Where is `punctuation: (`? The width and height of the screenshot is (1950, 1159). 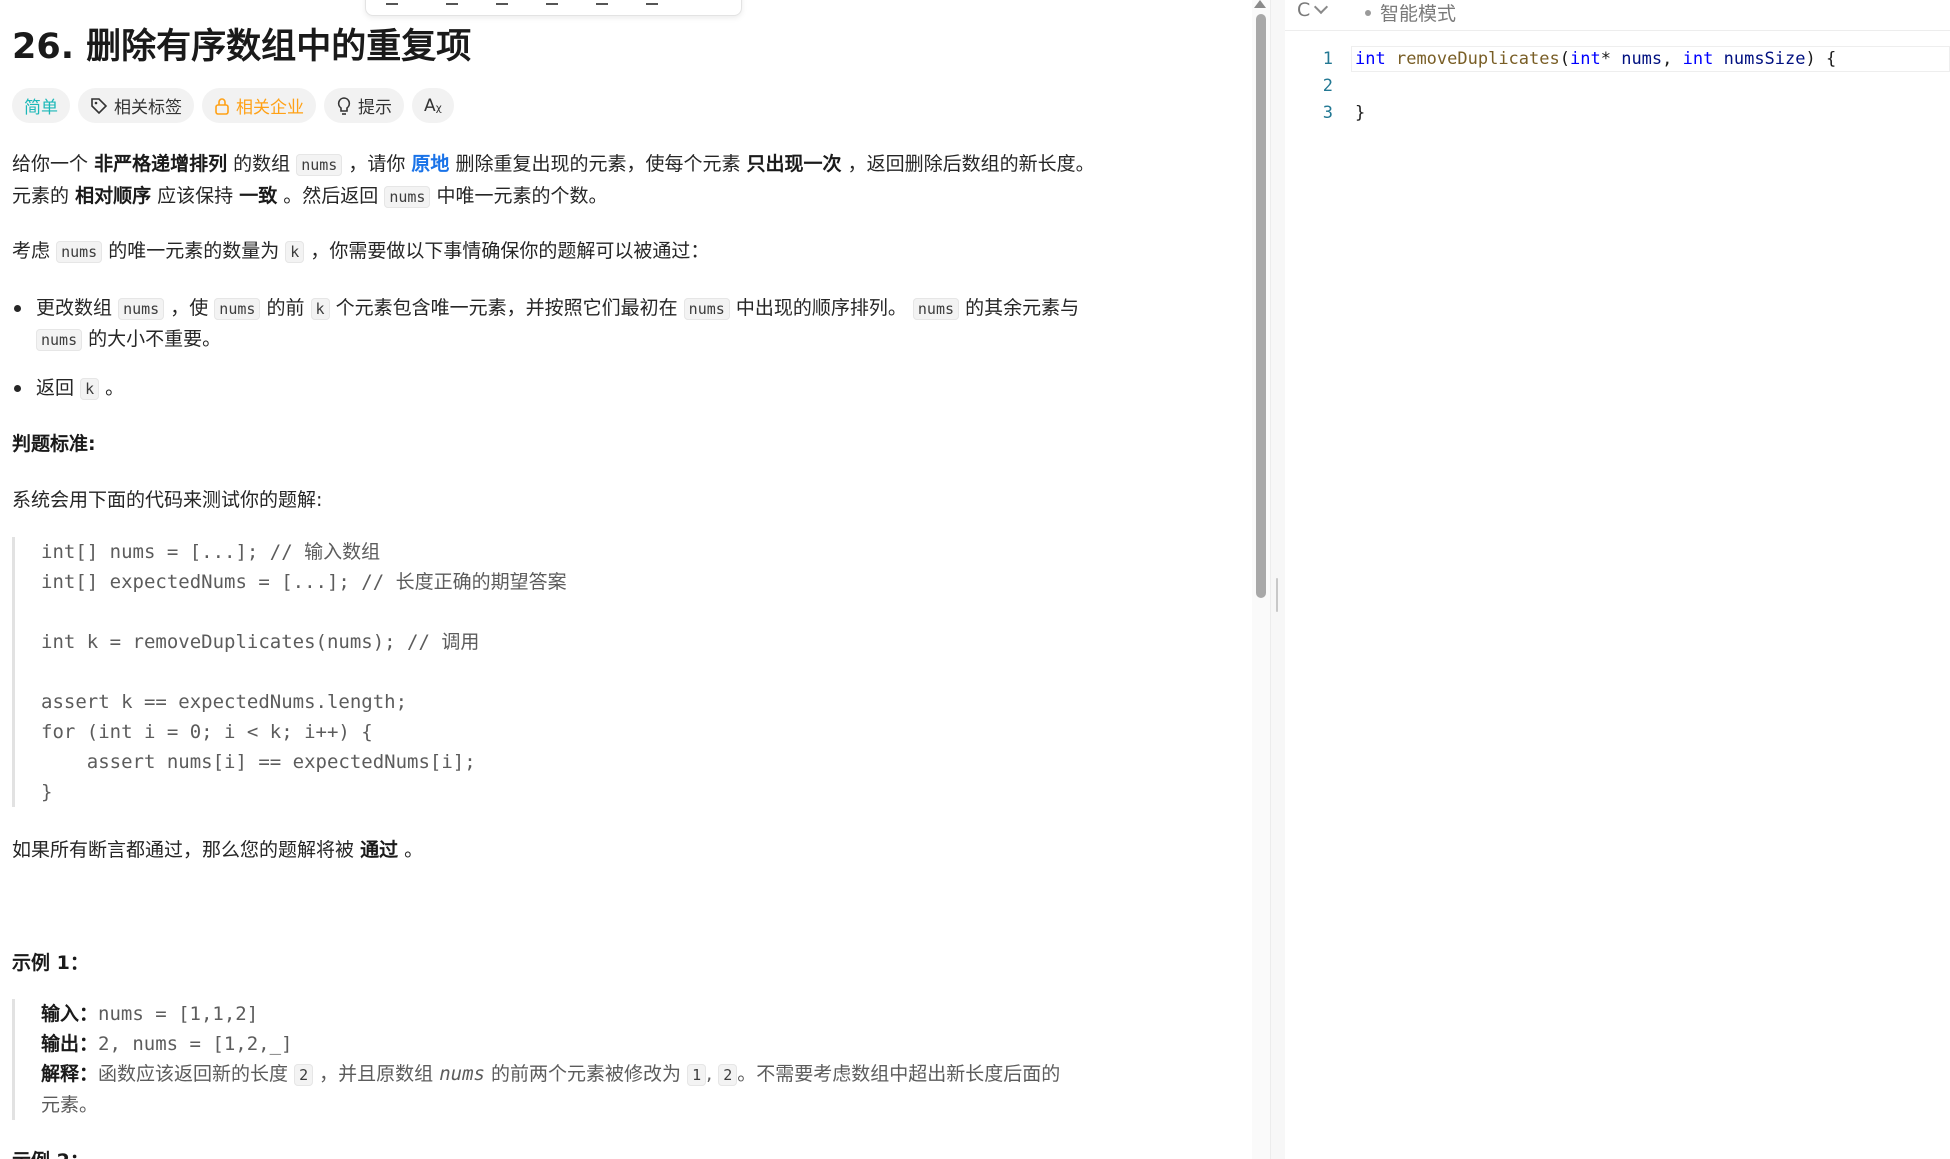 punctuation: ( is located at coordinates (1564, 59).